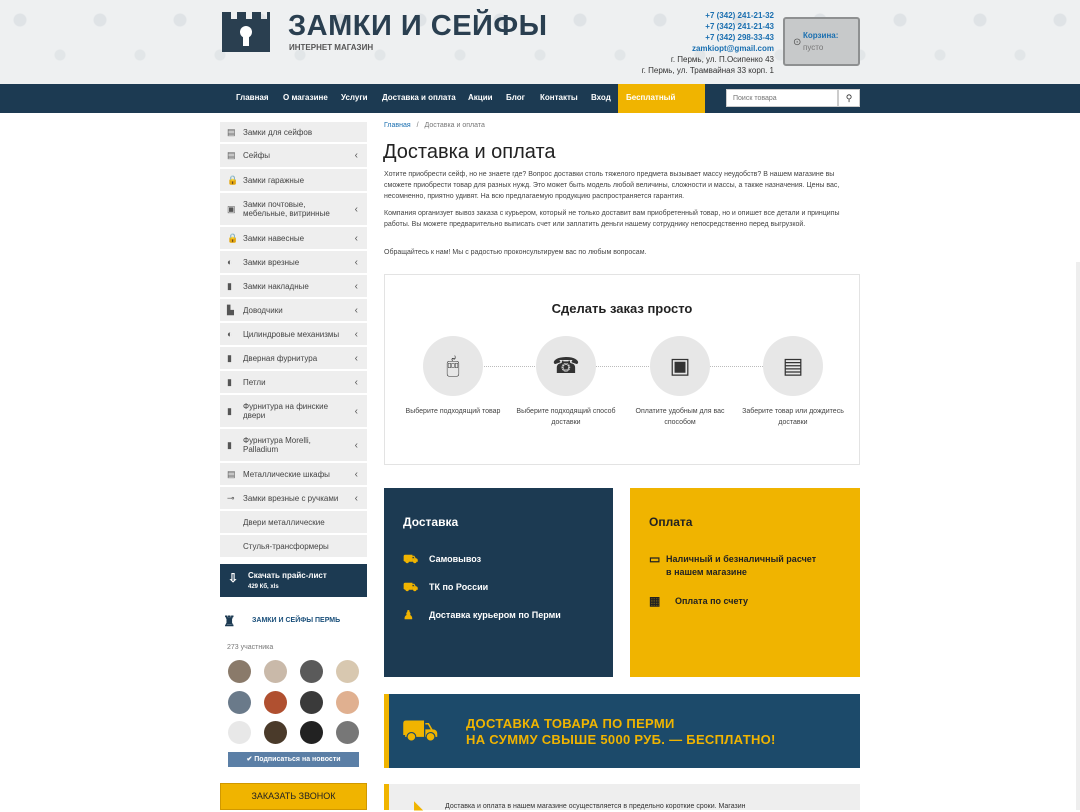 This screenshot has width=1080, height=812. I want to click on nav-about: О магазине, so click(305, 98).